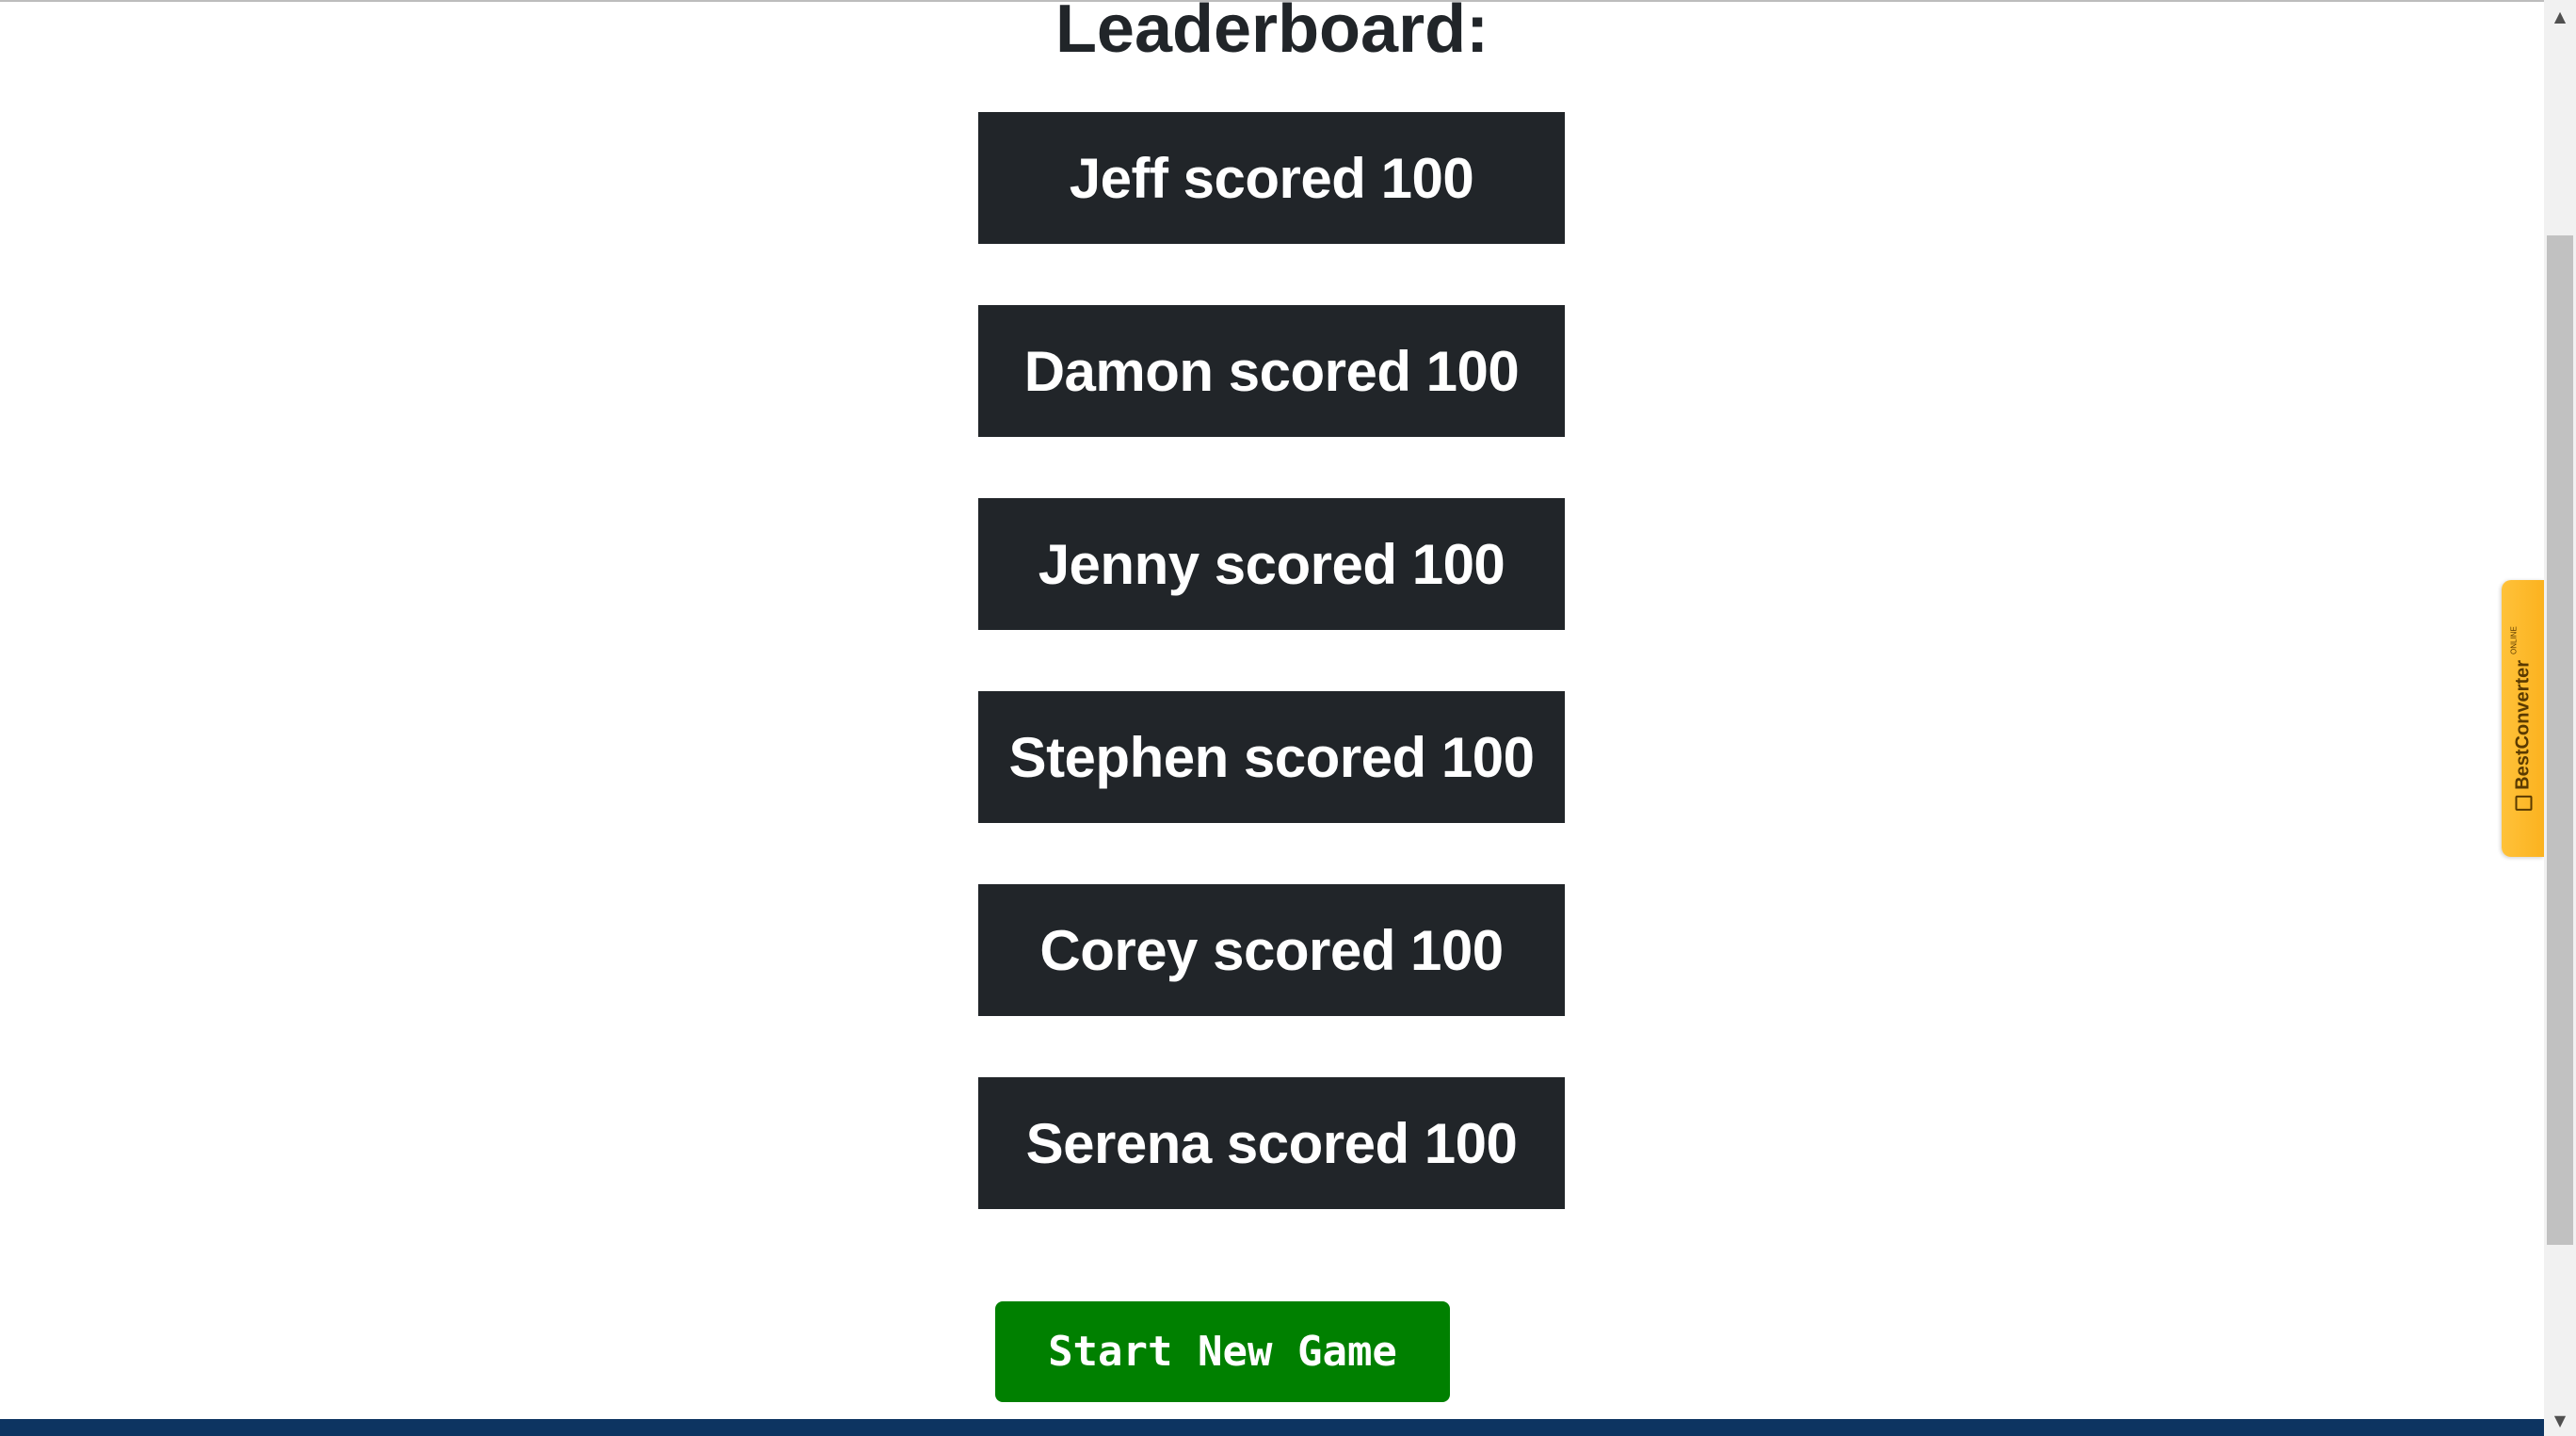  I want to click on leaderboard-entry: Jenny scored 100, so click(1271, 564).